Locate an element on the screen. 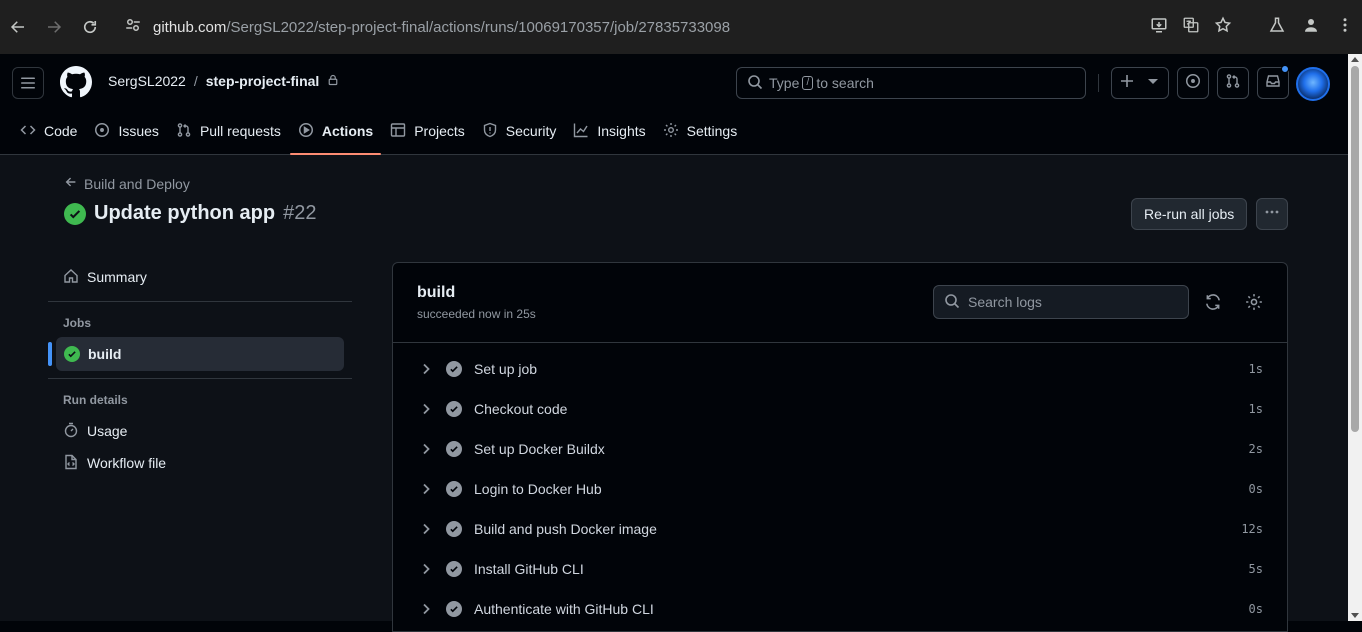  tab-pull-requests: Pull requests is located at coordinates (228, 131).